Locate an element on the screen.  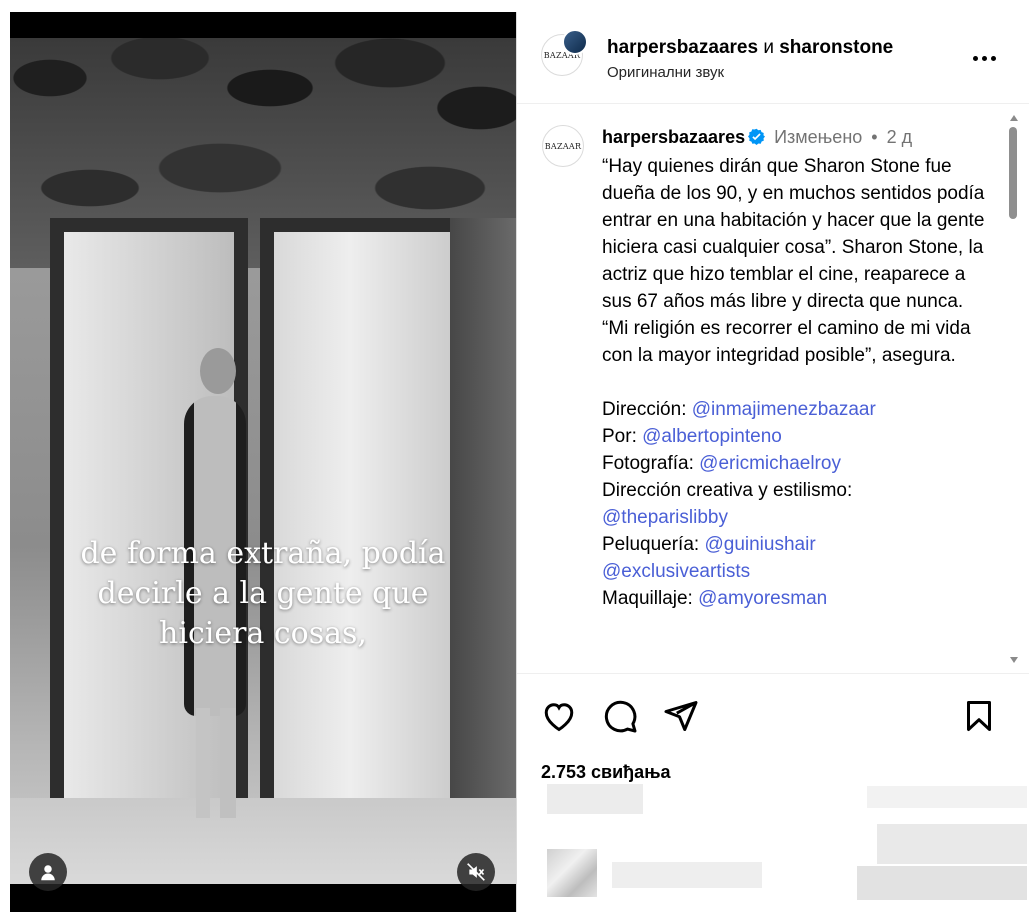
credit-mention: @amyoresman is located at coordinates (762, 598).